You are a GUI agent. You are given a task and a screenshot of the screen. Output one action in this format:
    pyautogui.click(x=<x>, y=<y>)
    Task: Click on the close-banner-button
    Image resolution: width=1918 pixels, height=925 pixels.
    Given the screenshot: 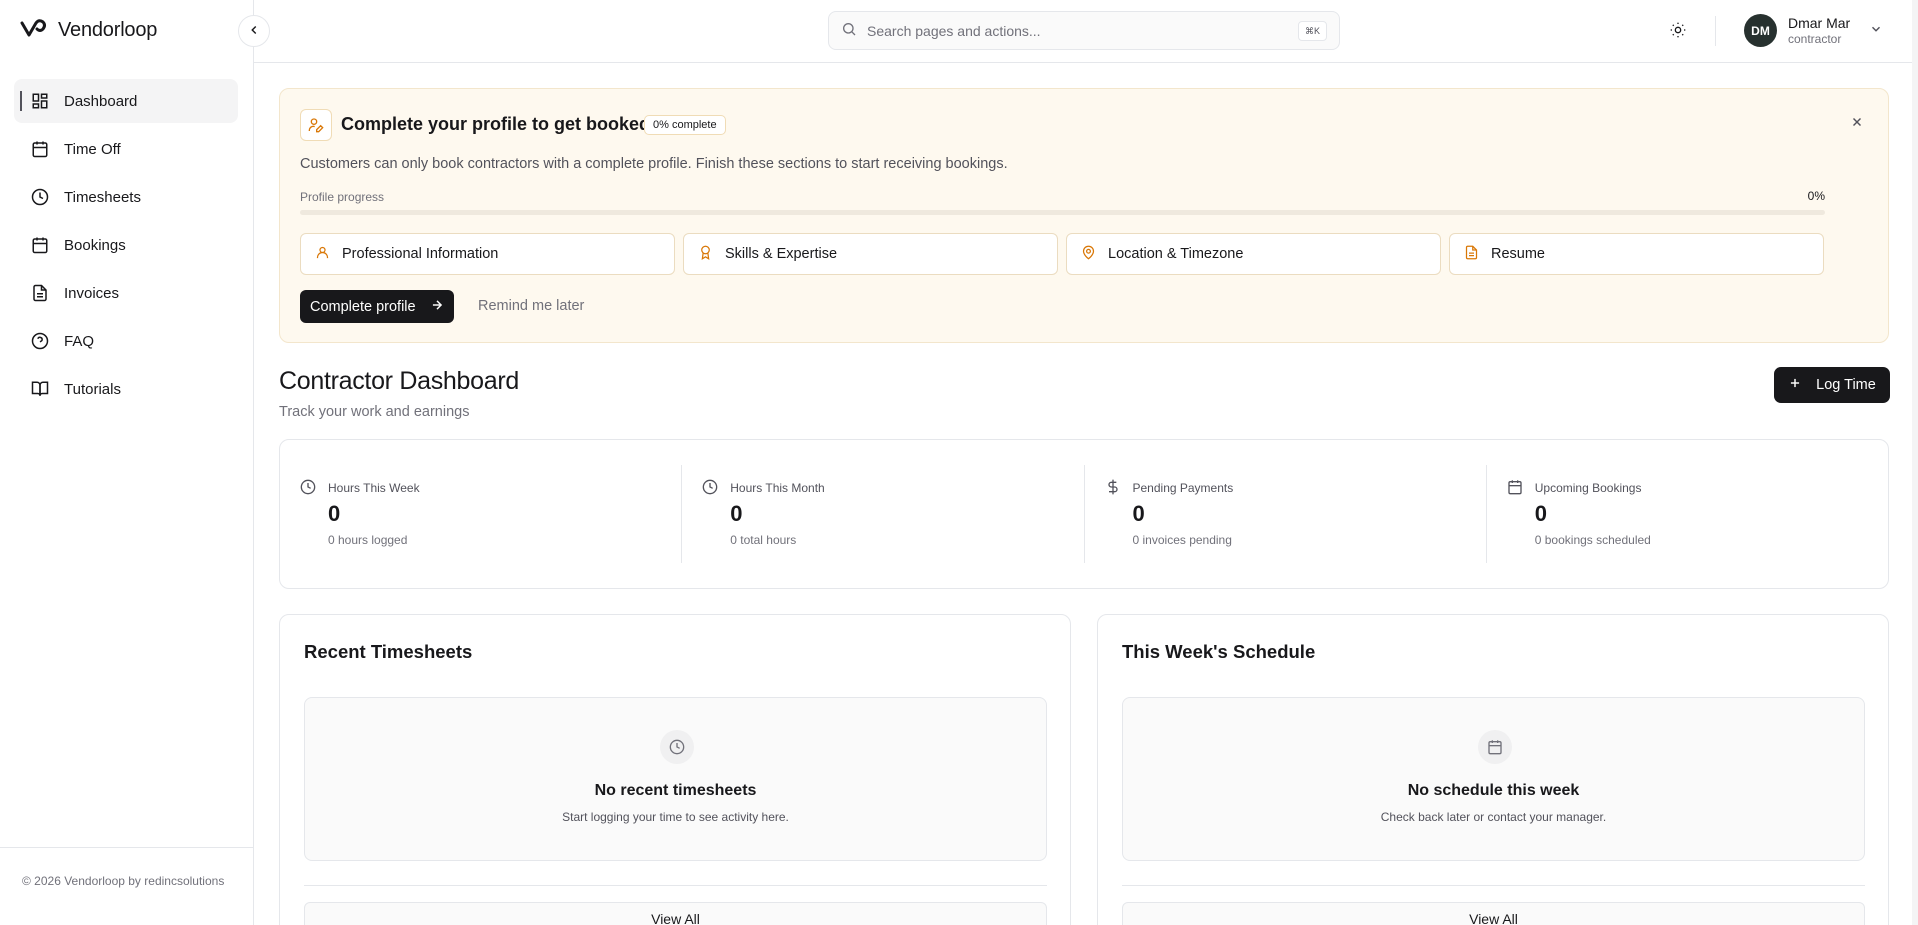 What is the action you would take?
    pyautogui.click(x=1857, y=123)
    